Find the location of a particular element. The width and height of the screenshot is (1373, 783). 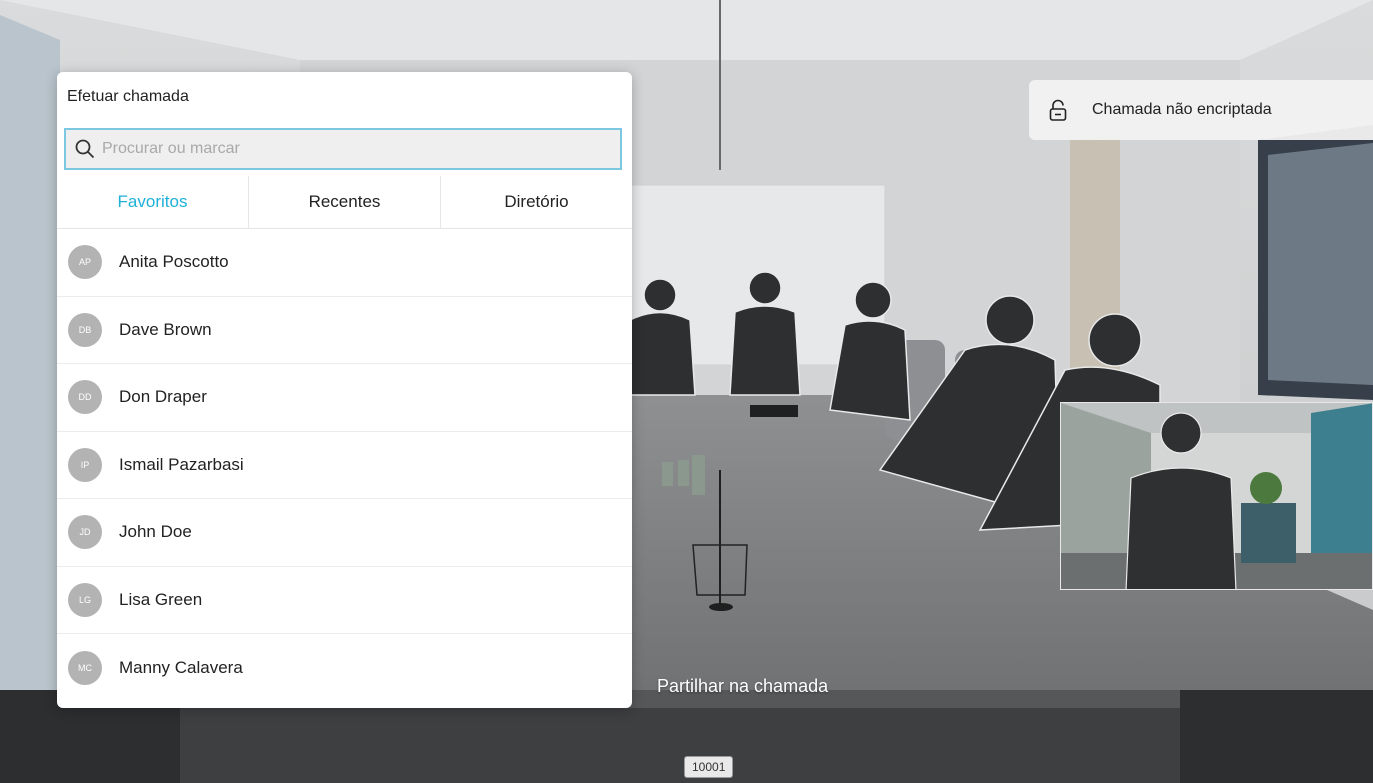

contact-name: Ismail Pazarbasi is located at coordinates (181, 464).